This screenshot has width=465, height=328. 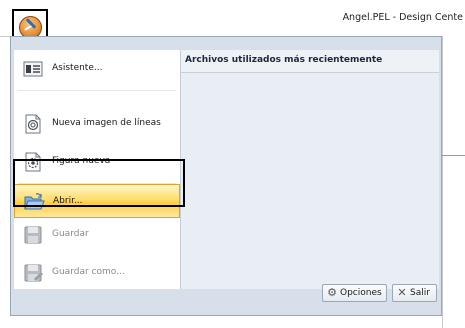 I want to click on window-title: Angel.PEL - Design Cente, so click(x=402, y=17).